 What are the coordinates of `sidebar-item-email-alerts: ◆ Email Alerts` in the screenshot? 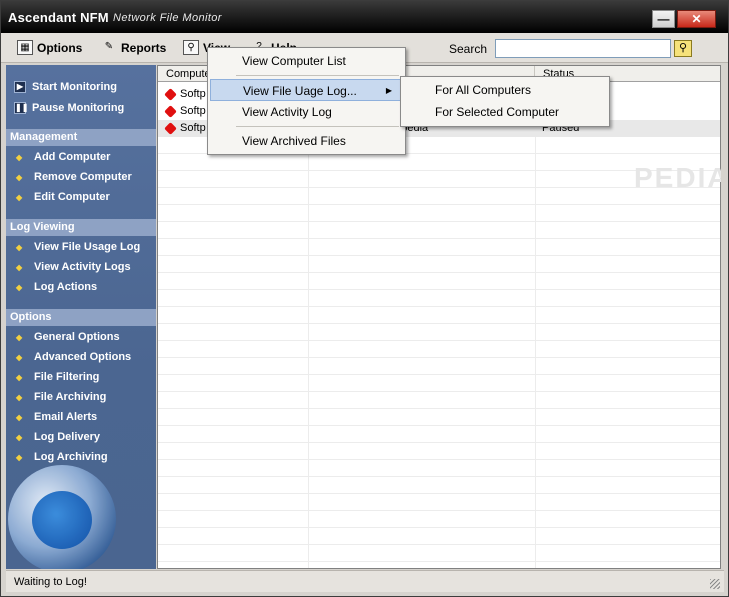 It's located at (81, 417).